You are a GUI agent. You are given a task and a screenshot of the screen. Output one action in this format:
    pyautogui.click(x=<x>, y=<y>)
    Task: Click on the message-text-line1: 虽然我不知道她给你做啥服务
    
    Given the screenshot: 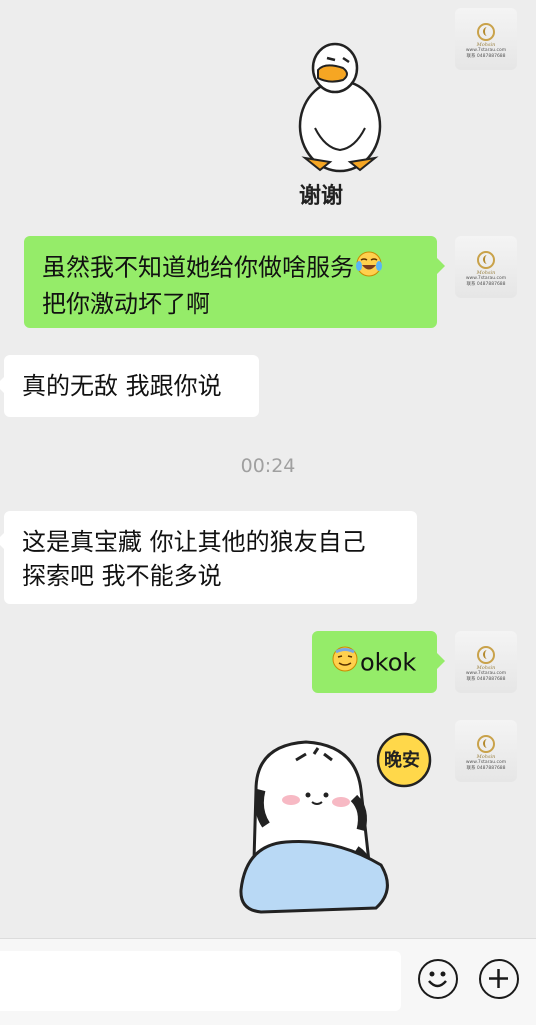 What is the action you would take?
    pyautogui.click(x=198, y=267)
    